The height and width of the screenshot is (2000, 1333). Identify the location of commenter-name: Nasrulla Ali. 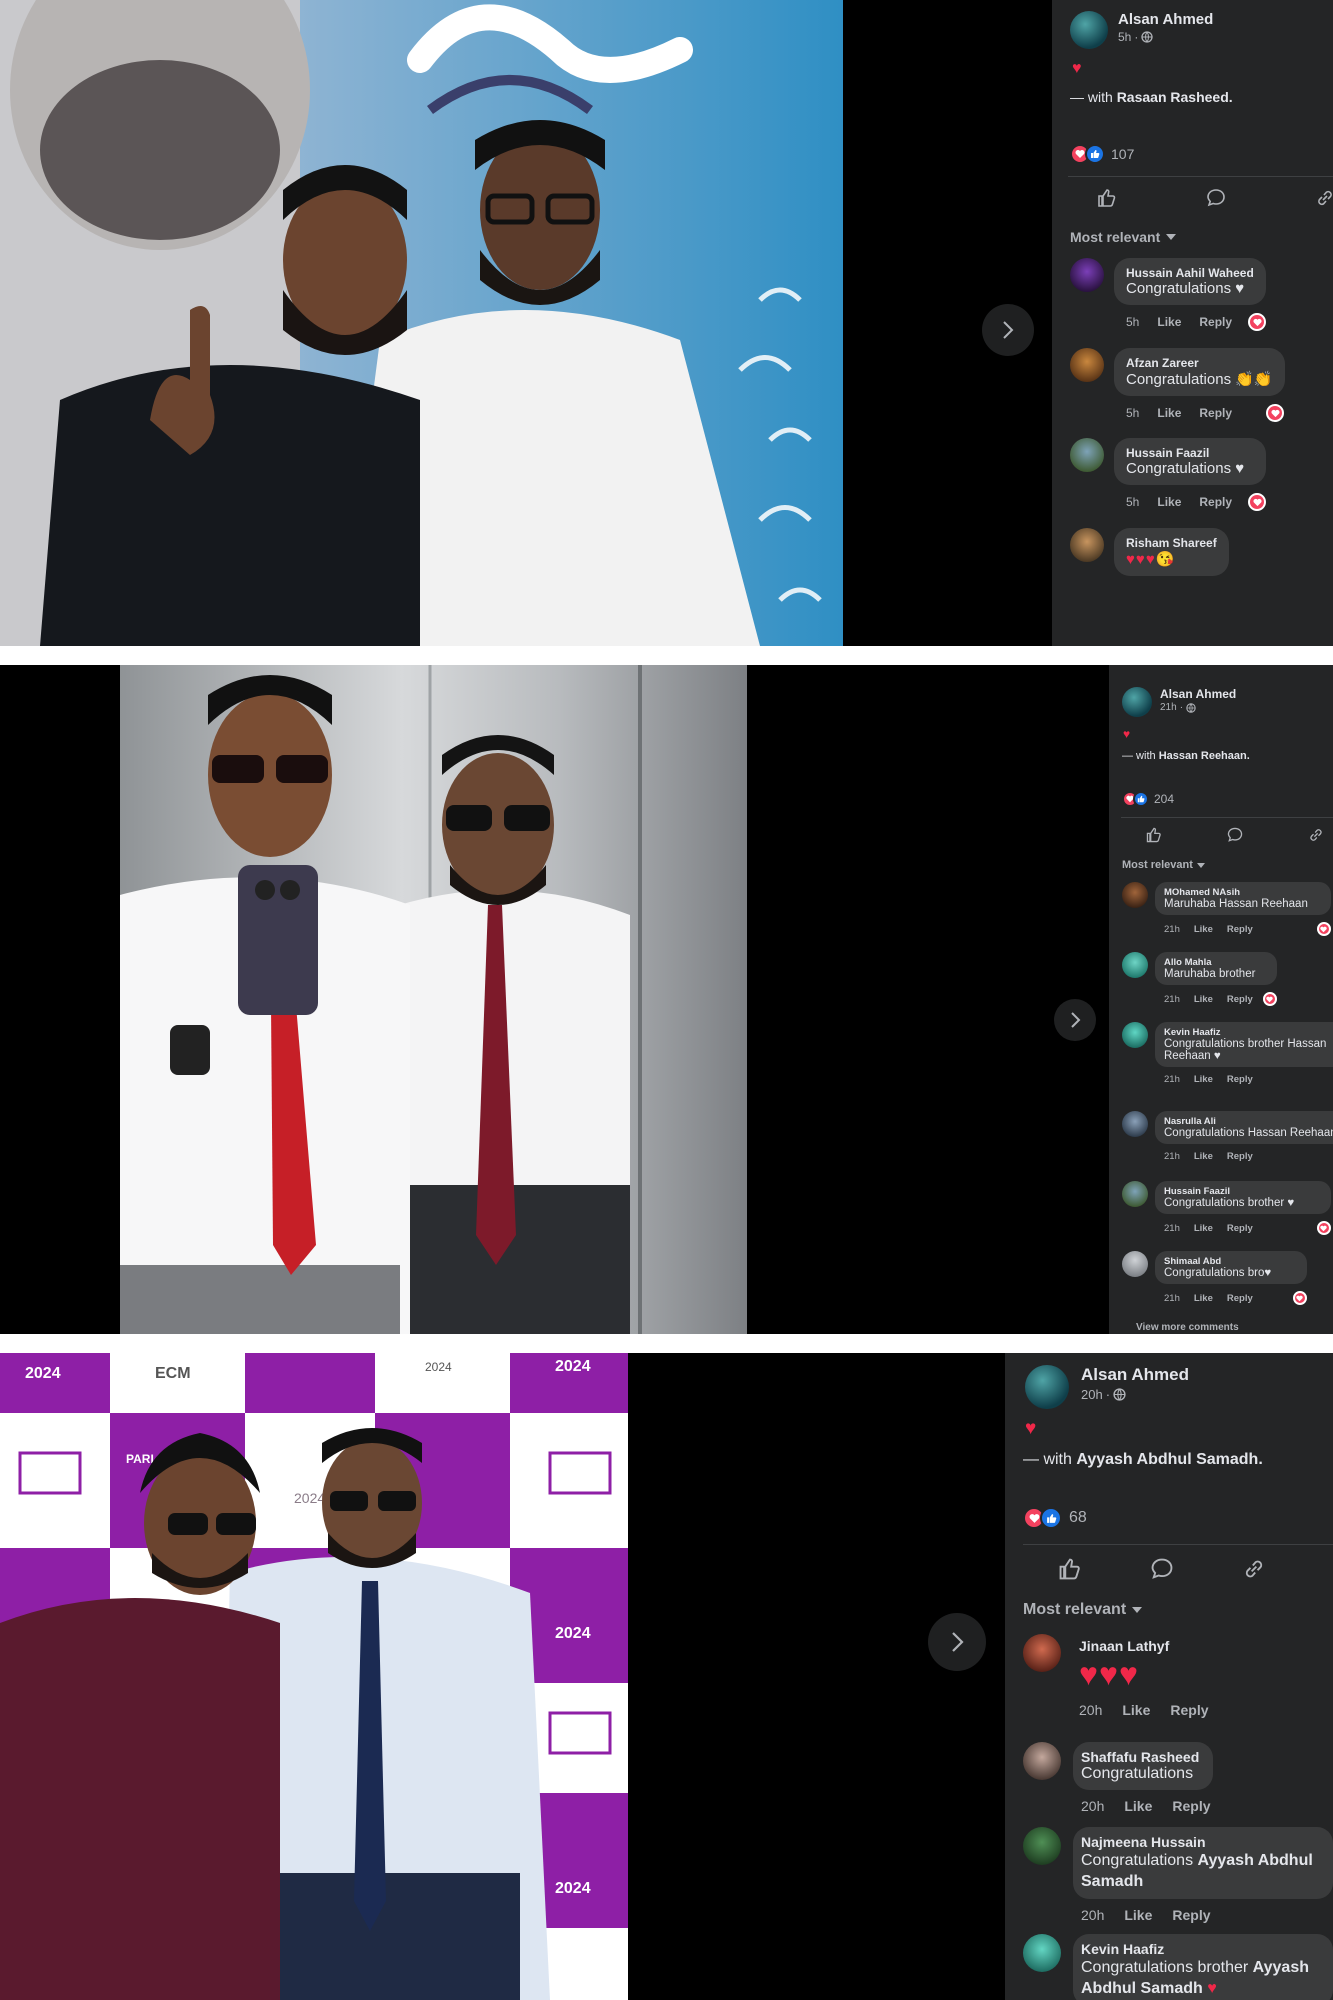
(1248, 1121).